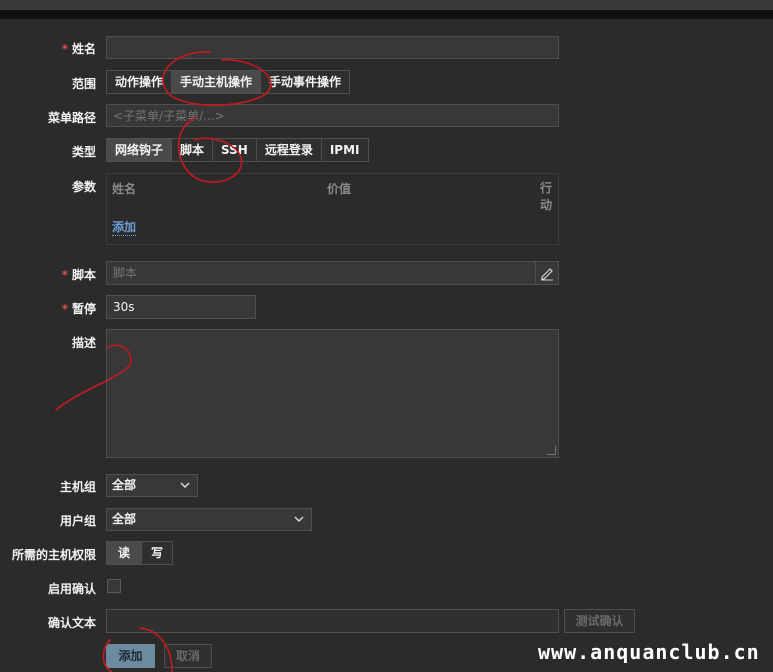 This screenshot has width=773, height=672. What do you see at coordinates (332, 115) in the screenshot?
I see `menu-path-input` at bounding box center [332, 115].